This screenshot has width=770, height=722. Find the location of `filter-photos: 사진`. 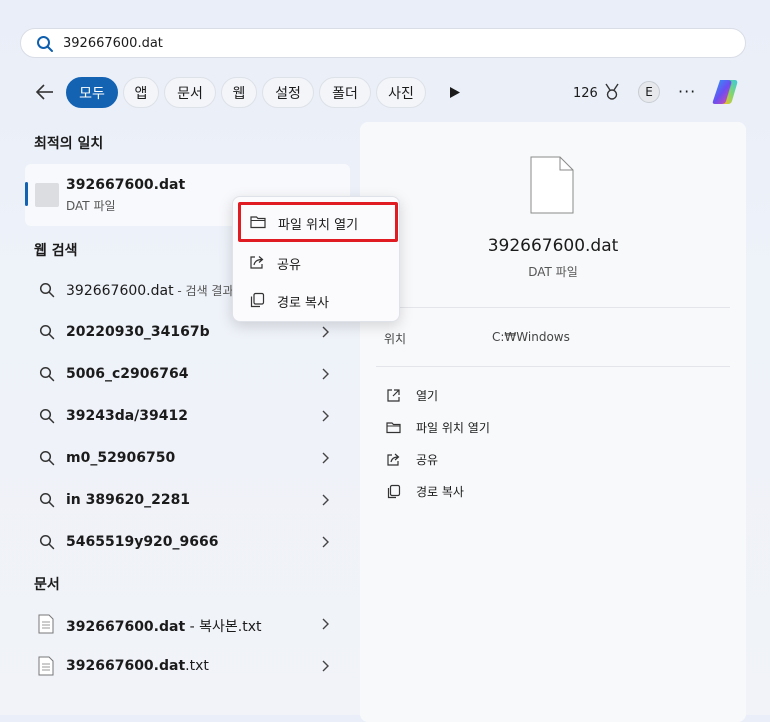

filter-photos: 사진 is located at coordinates (401, 92).